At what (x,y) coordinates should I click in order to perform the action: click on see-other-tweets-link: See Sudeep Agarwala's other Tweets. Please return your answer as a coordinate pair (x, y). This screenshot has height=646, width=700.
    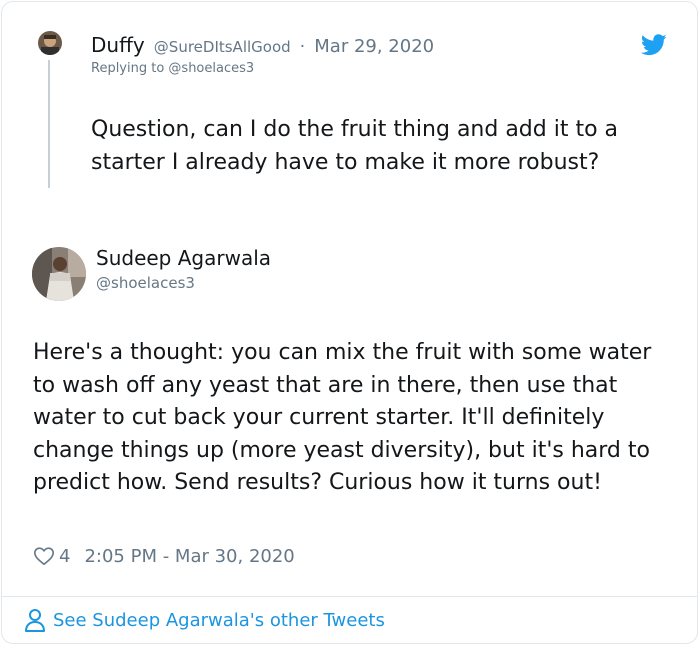
    Looking at the image, I should click on (204, 620).